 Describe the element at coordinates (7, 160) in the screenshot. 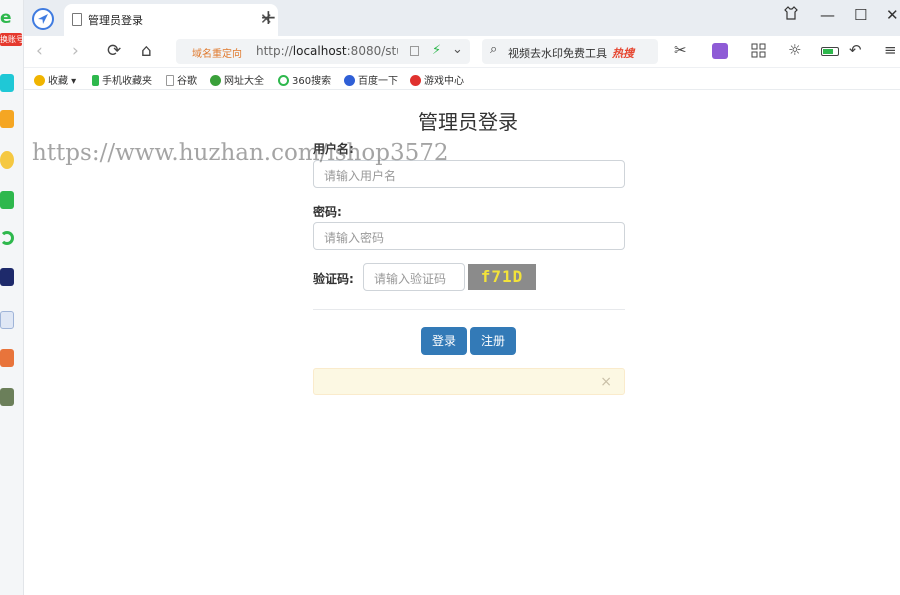

I see `weibo-app-icon` at that location.